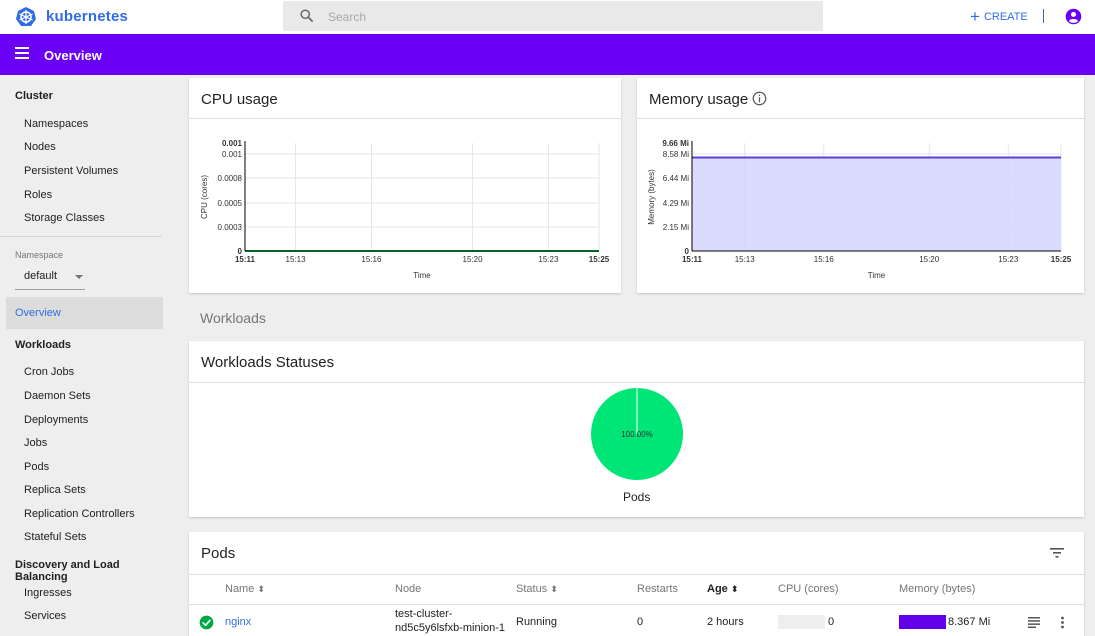  What do you see at coordinates (759, 98) in the screenshot?
I see `info-icon` at bounding box center [759, 98].